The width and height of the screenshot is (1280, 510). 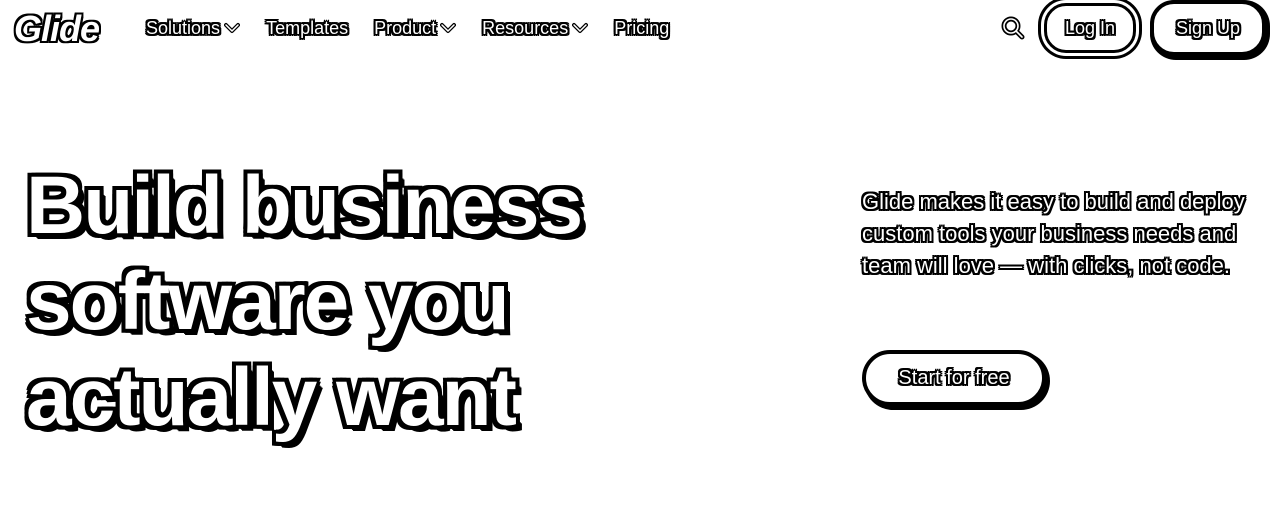 I want to click on search-button, so click(x=1013, y=28).